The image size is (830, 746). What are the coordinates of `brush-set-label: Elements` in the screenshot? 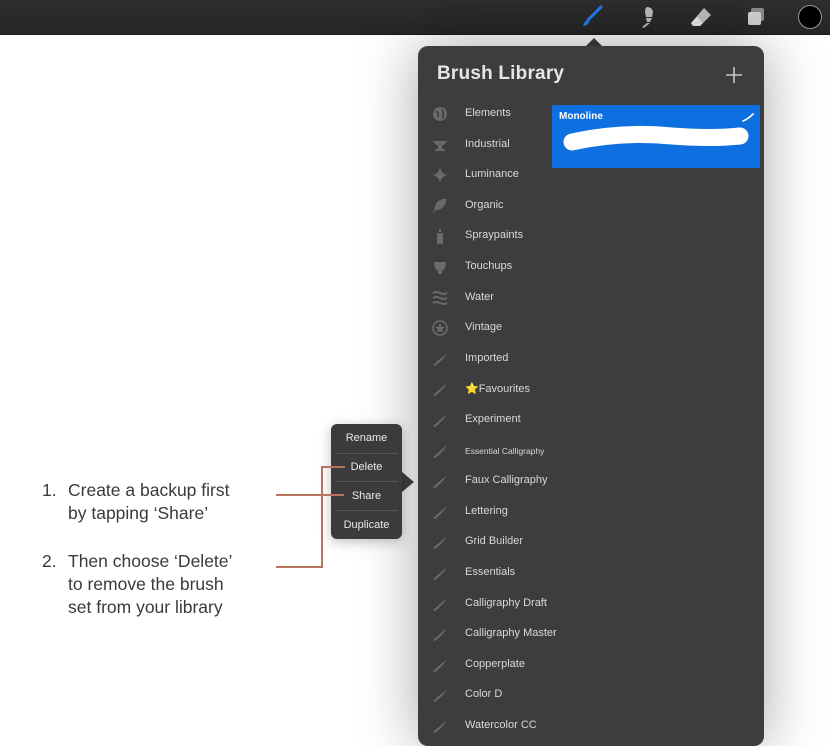 It's located at (488, 113).